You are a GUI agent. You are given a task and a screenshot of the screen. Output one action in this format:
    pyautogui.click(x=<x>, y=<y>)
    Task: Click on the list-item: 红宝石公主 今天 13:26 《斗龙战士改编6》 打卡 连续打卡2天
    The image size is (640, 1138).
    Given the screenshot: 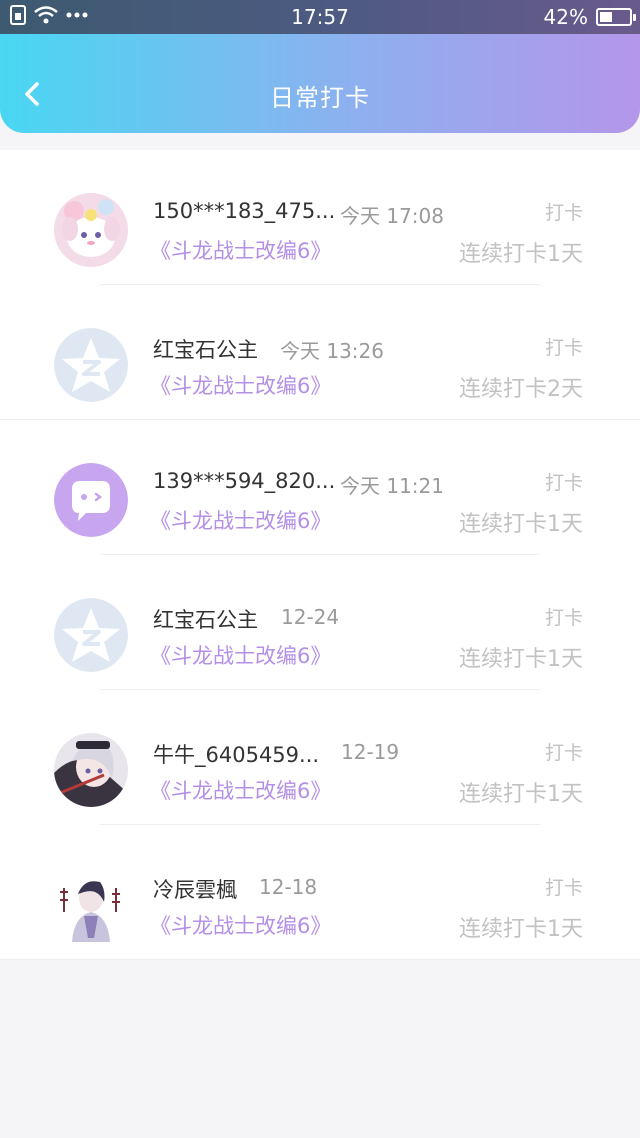 What is the action you would take?
    pyautogui.click(x=320, y=352)
    